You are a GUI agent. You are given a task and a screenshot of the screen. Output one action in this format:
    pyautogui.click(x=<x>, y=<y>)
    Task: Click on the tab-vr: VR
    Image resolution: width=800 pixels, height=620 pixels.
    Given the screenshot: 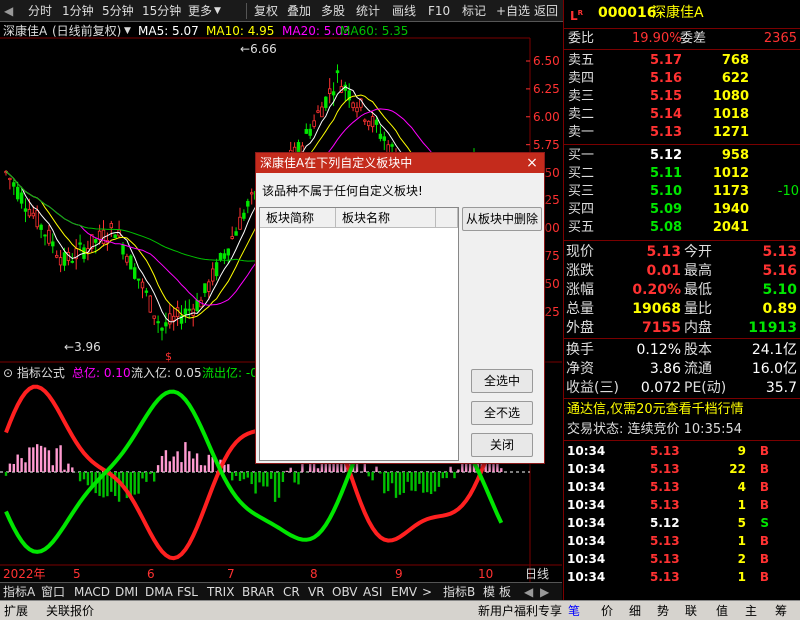 What is the action you would take?
    pyautogui.click(x=316, y=592)
    